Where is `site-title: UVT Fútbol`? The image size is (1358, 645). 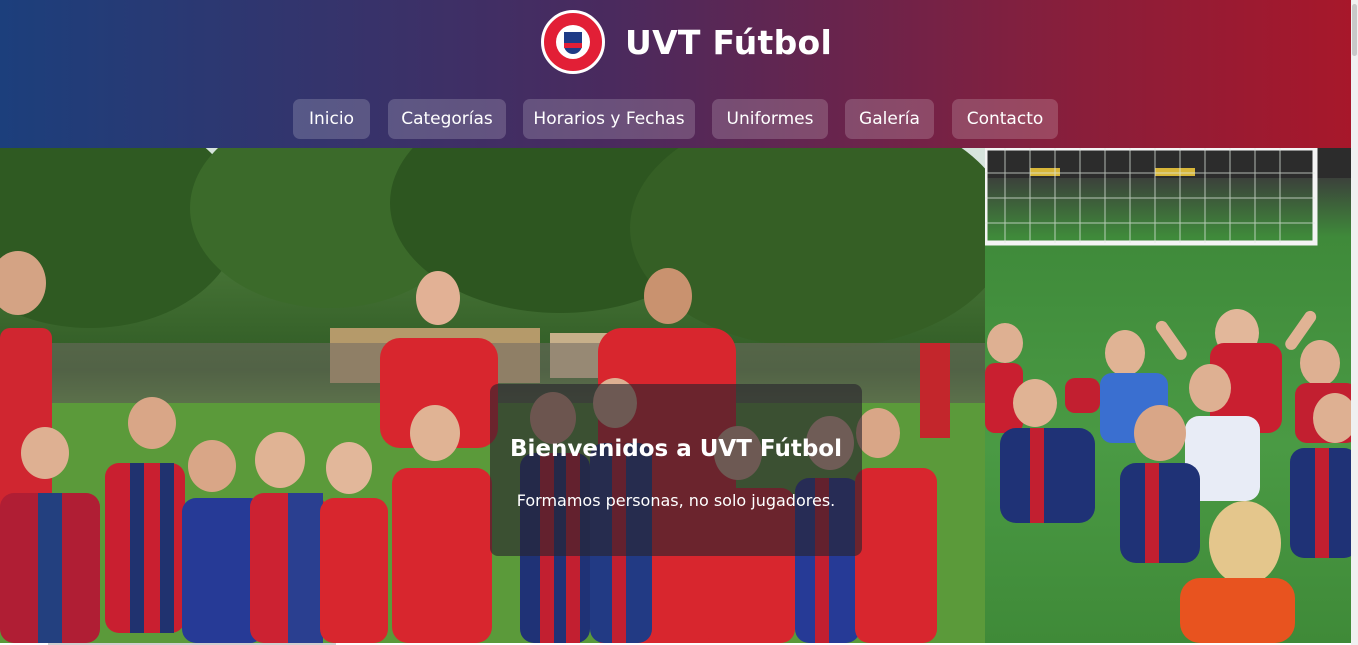 site-title: UVT Fútbol is located at coordinates (729, 42).